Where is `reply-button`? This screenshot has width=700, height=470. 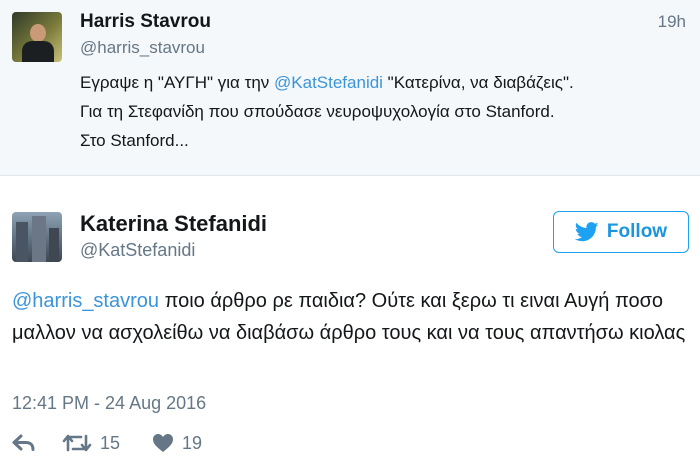
reply-button is located at coordinates (24, 443).